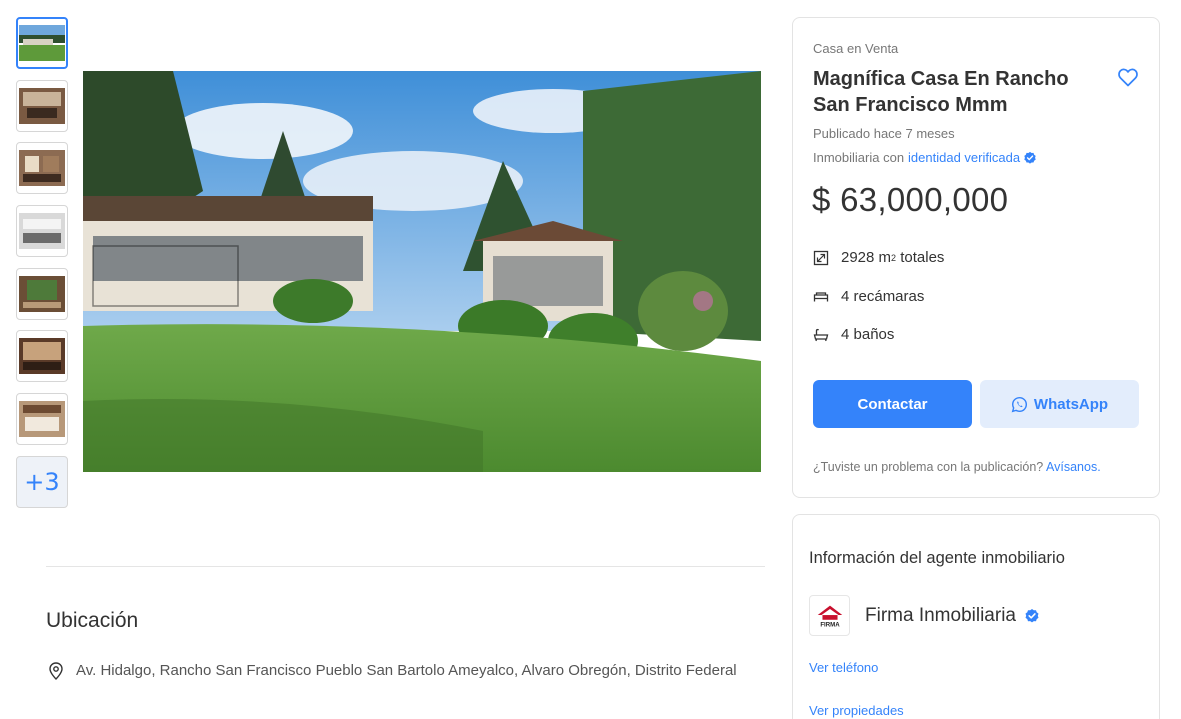 The image size is (1181, 719). What do you see at coordinates (856, 710) in the screenshot?
I see `view-properties-link: Ver propiedades` at bounding box center [856, 710].